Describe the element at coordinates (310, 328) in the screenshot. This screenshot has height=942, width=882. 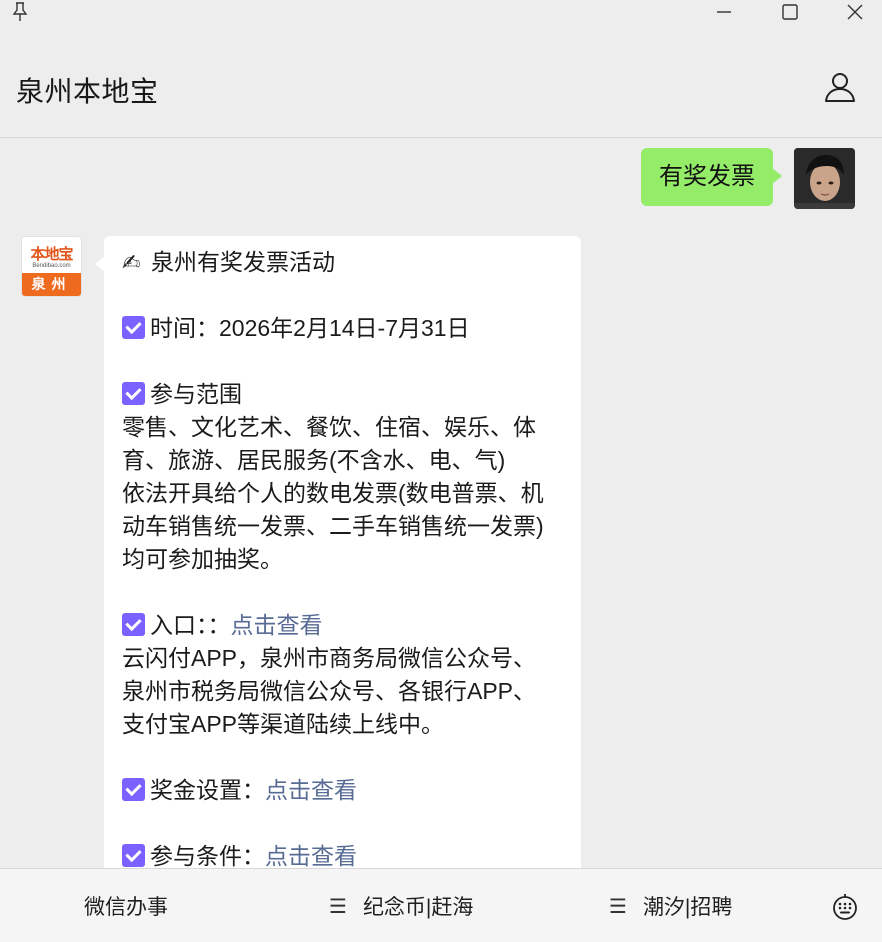
I see `time-label: 时间：2026年2月14日-7月31日` at that location.